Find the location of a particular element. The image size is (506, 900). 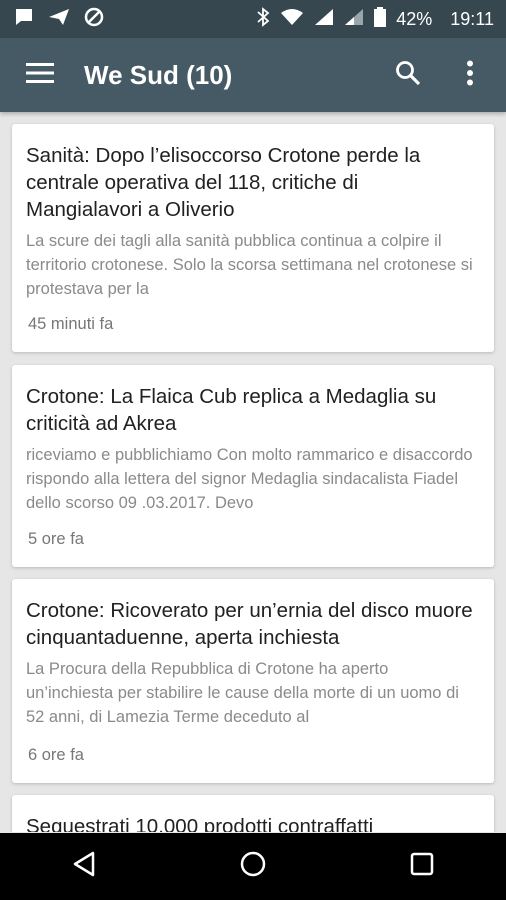

overflow-menu-button is located at coordinates (470, 75).